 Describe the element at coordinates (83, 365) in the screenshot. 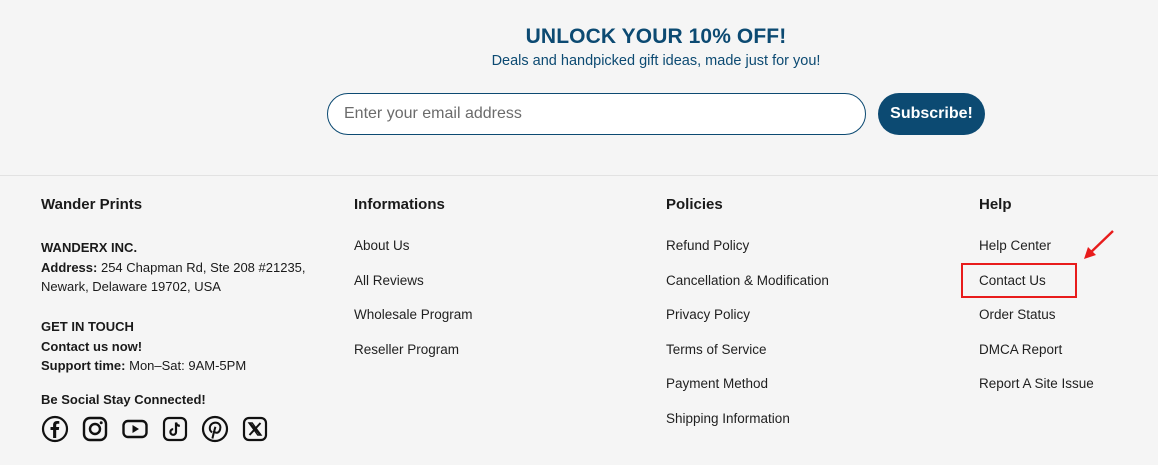

I see `support-label: Support time:` at that location.